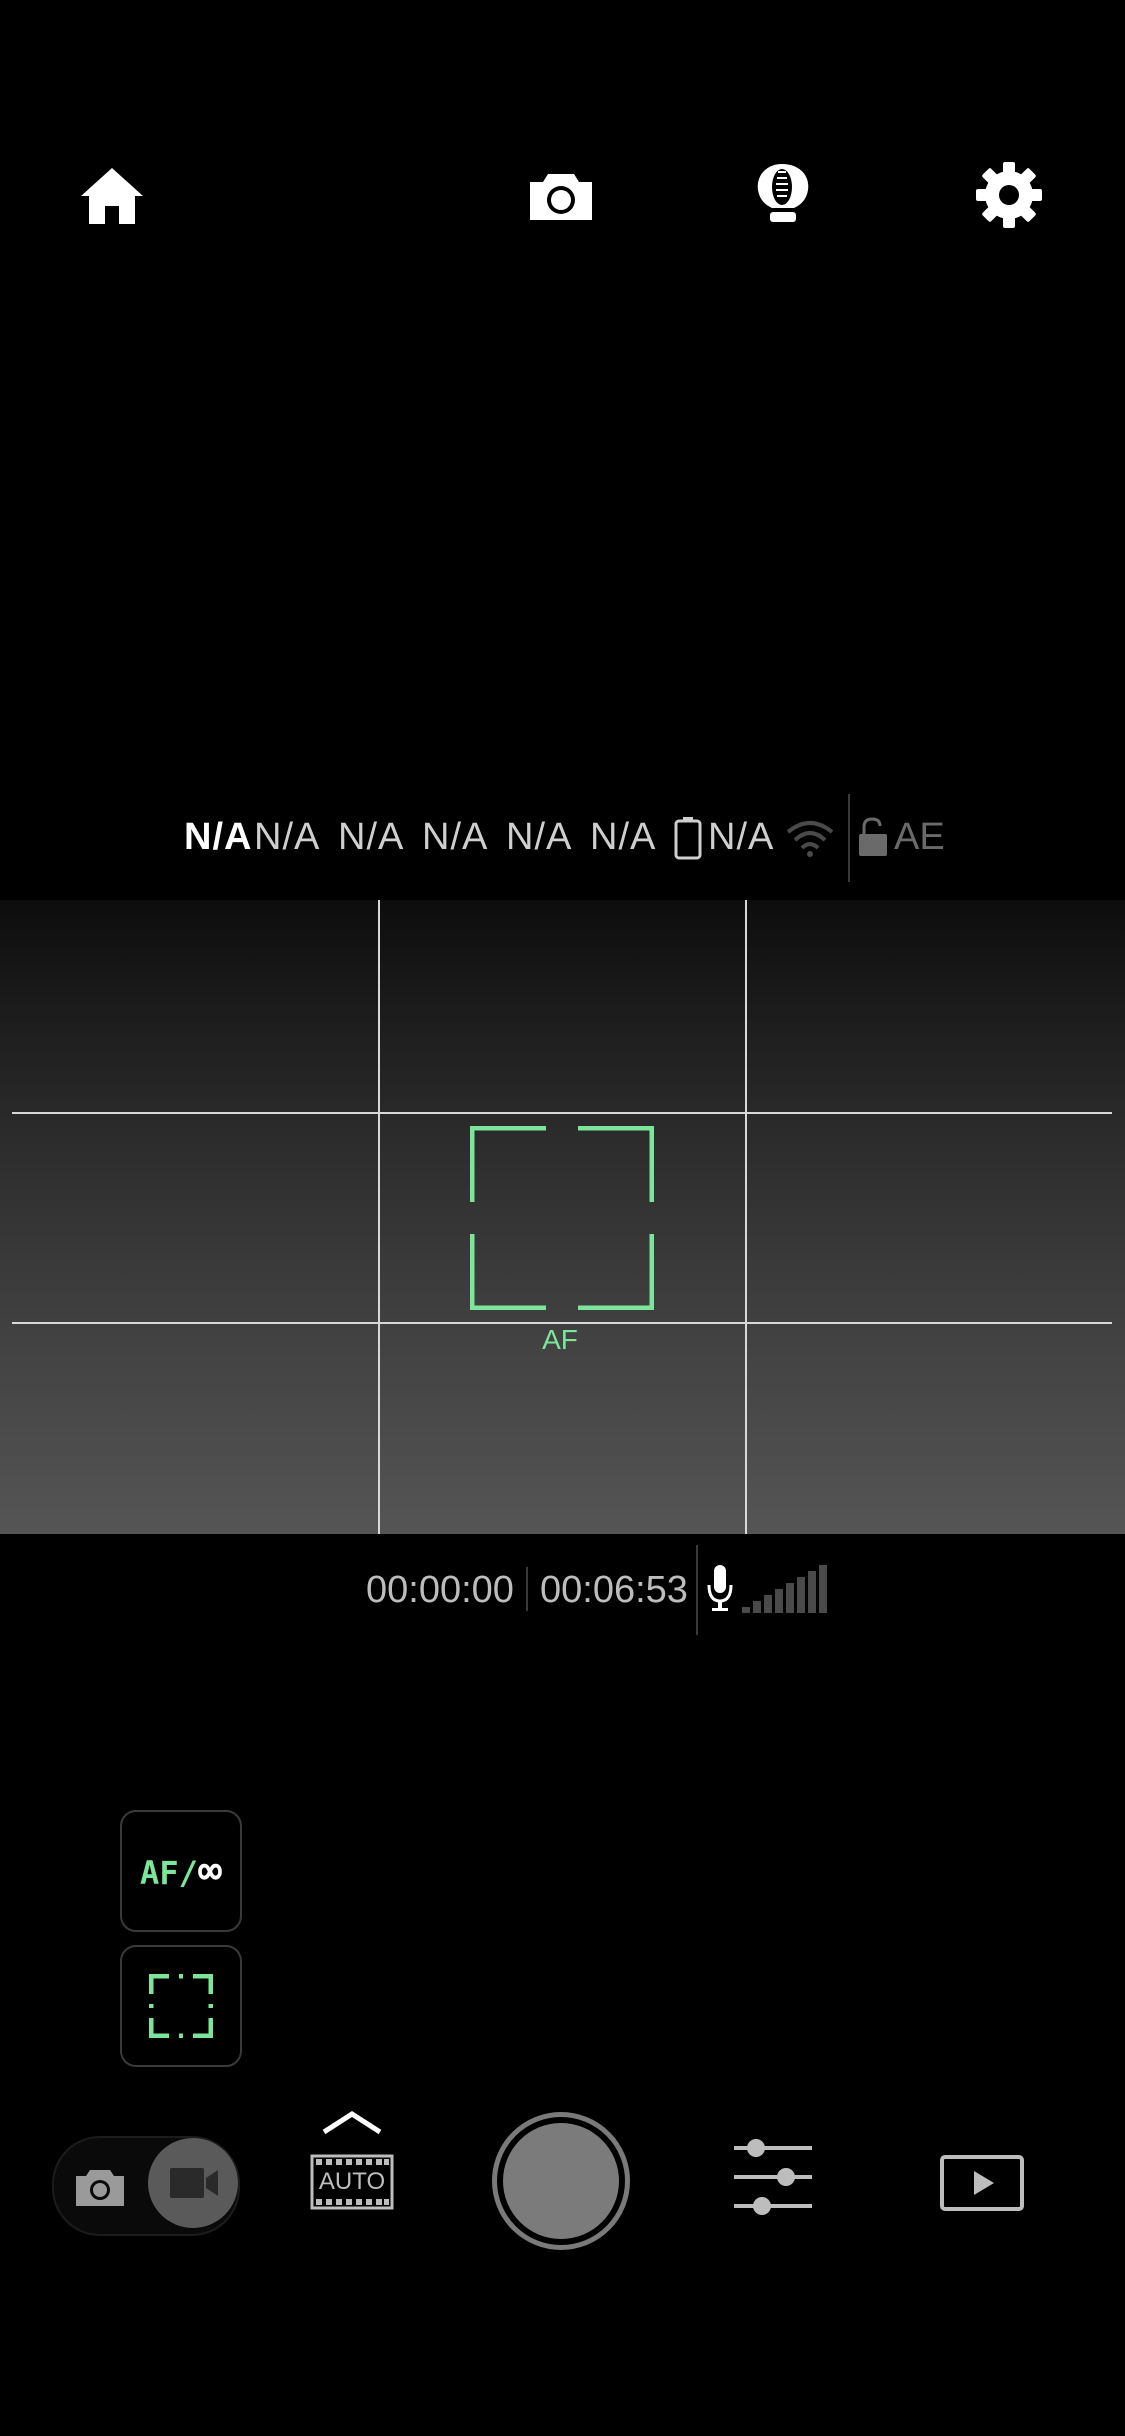 This screenshot has width=1125, height=2436. Describe the element at coordinates (455, 837) in the screenshot. I see `status-value-4: N/A` at that location.